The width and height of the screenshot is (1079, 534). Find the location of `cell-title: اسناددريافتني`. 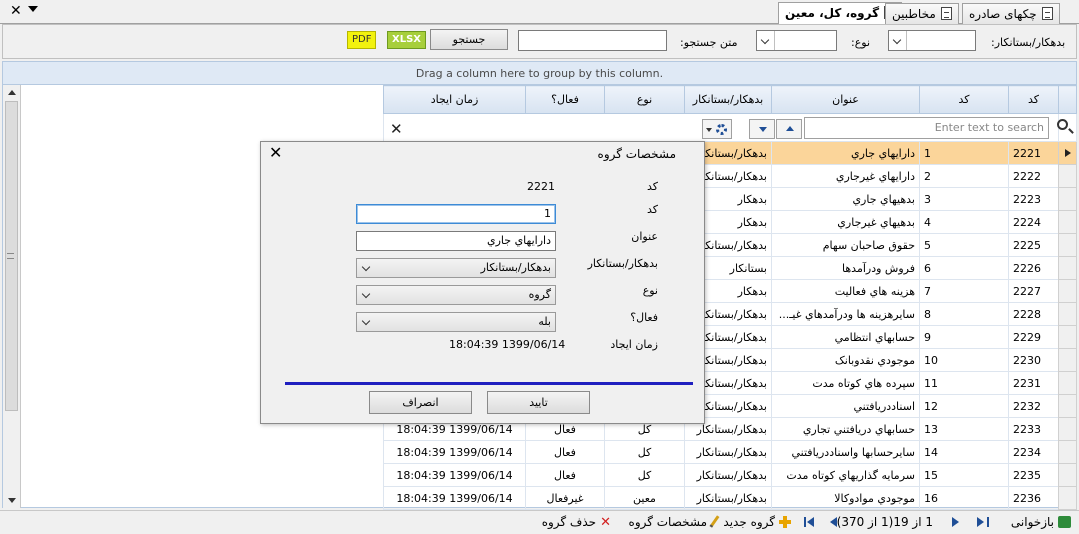

cell-title: اسناددريافتني is located at coordinates (845, 406).